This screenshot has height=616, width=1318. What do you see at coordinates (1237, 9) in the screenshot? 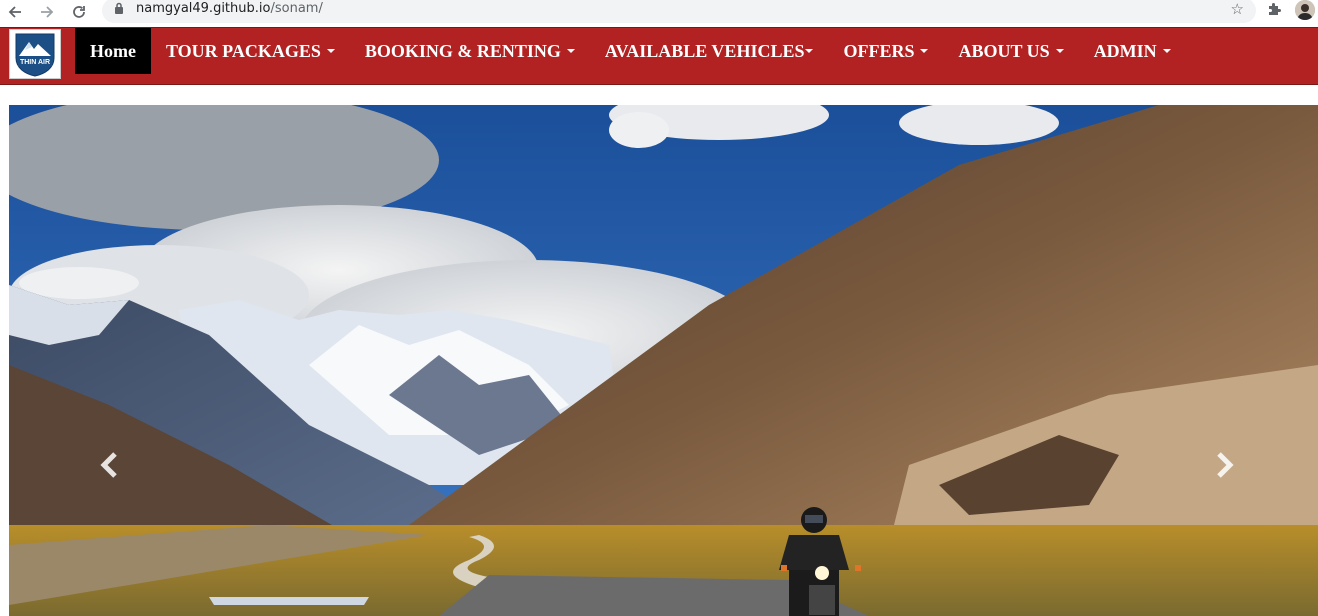
I see `star-icon: ☆` at bounding box center [1237, 9].